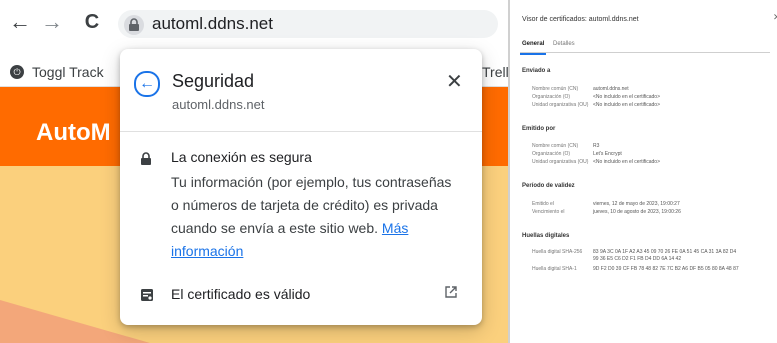 The image size is (777, 343). I want to click on forward-arrow-icon: →, so click(52, 22).